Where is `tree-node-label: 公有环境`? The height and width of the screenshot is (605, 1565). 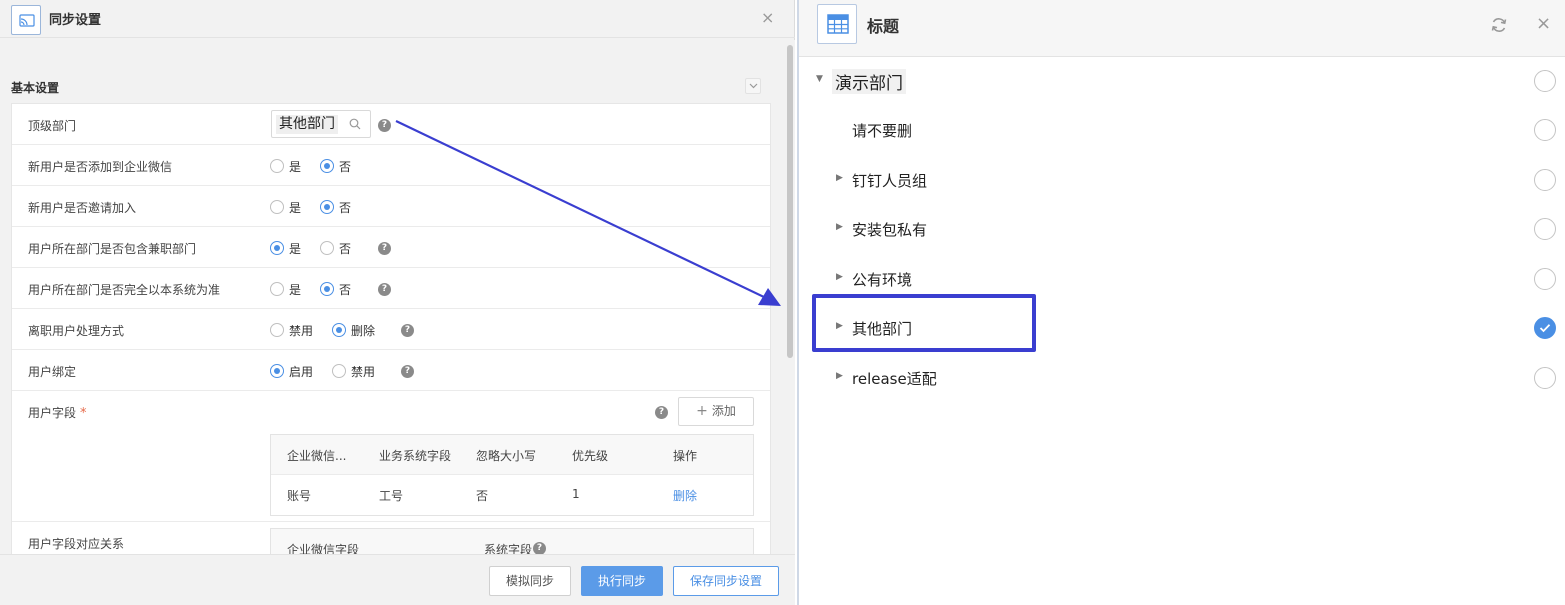 tree-node-label: 公有环境 is located at coordinates (882, 280).